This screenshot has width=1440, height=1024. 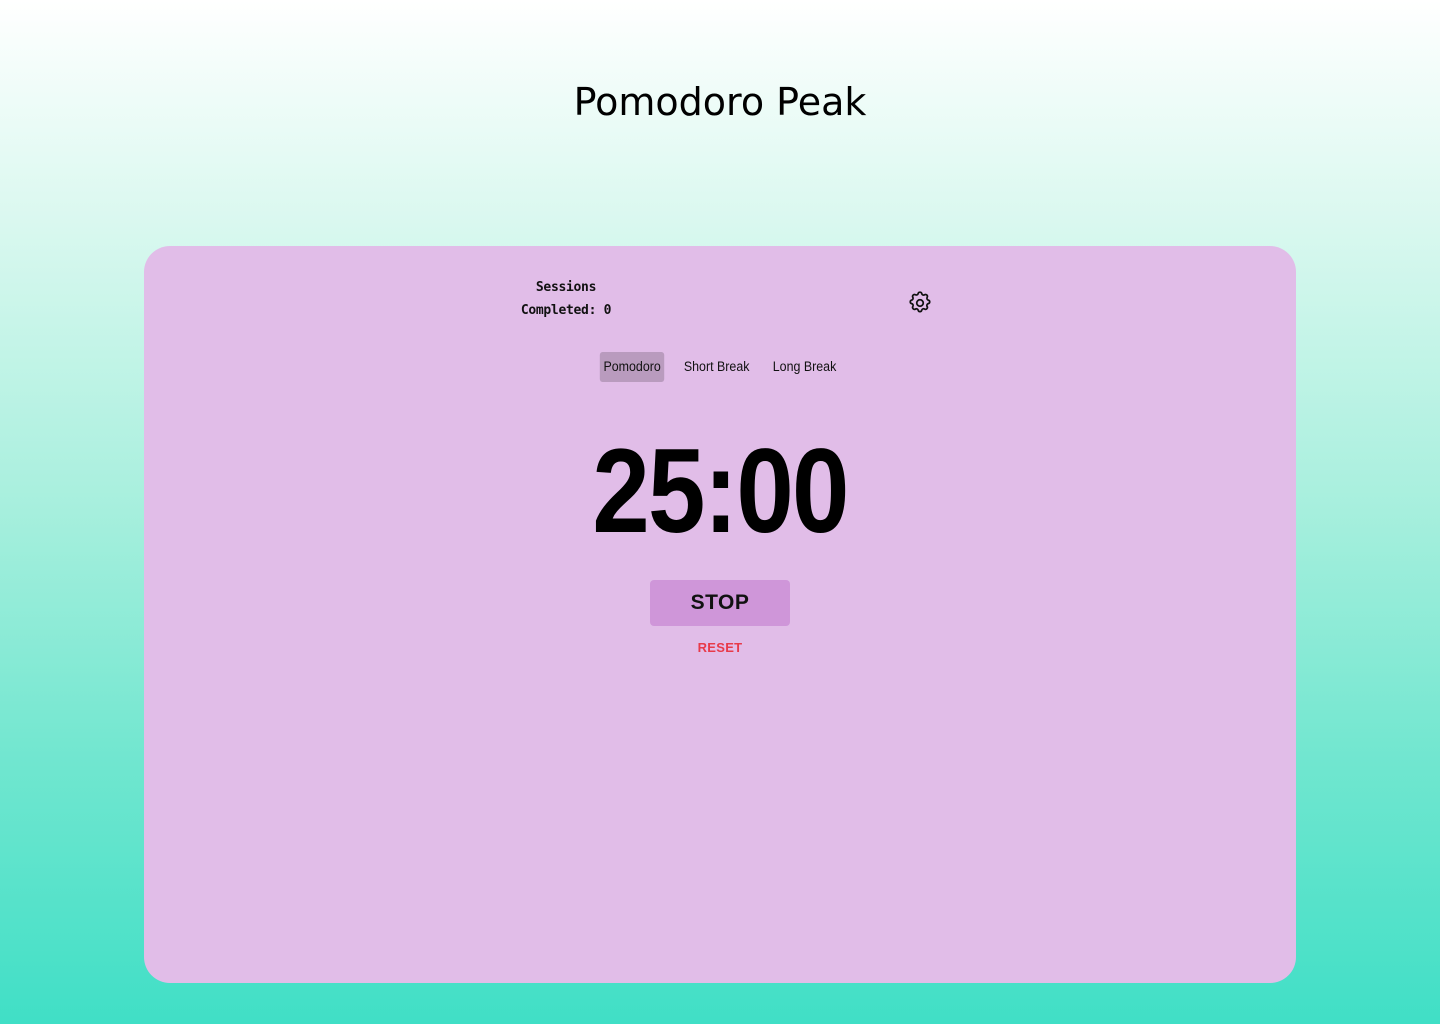 I want to click on tab-long-break: Long Break, so click(x=804, y=367).